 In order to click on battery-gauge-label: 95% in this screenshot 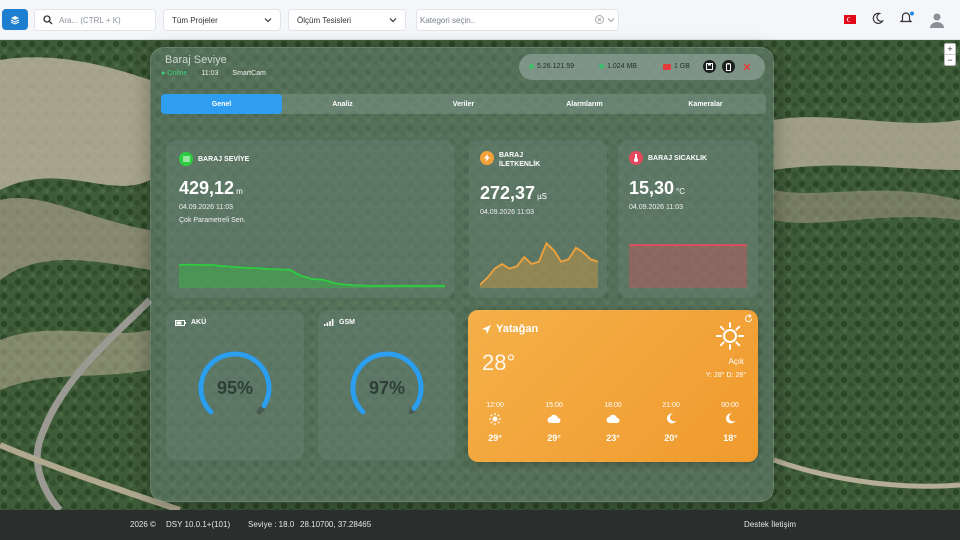, I will do `click(235, 388)`.